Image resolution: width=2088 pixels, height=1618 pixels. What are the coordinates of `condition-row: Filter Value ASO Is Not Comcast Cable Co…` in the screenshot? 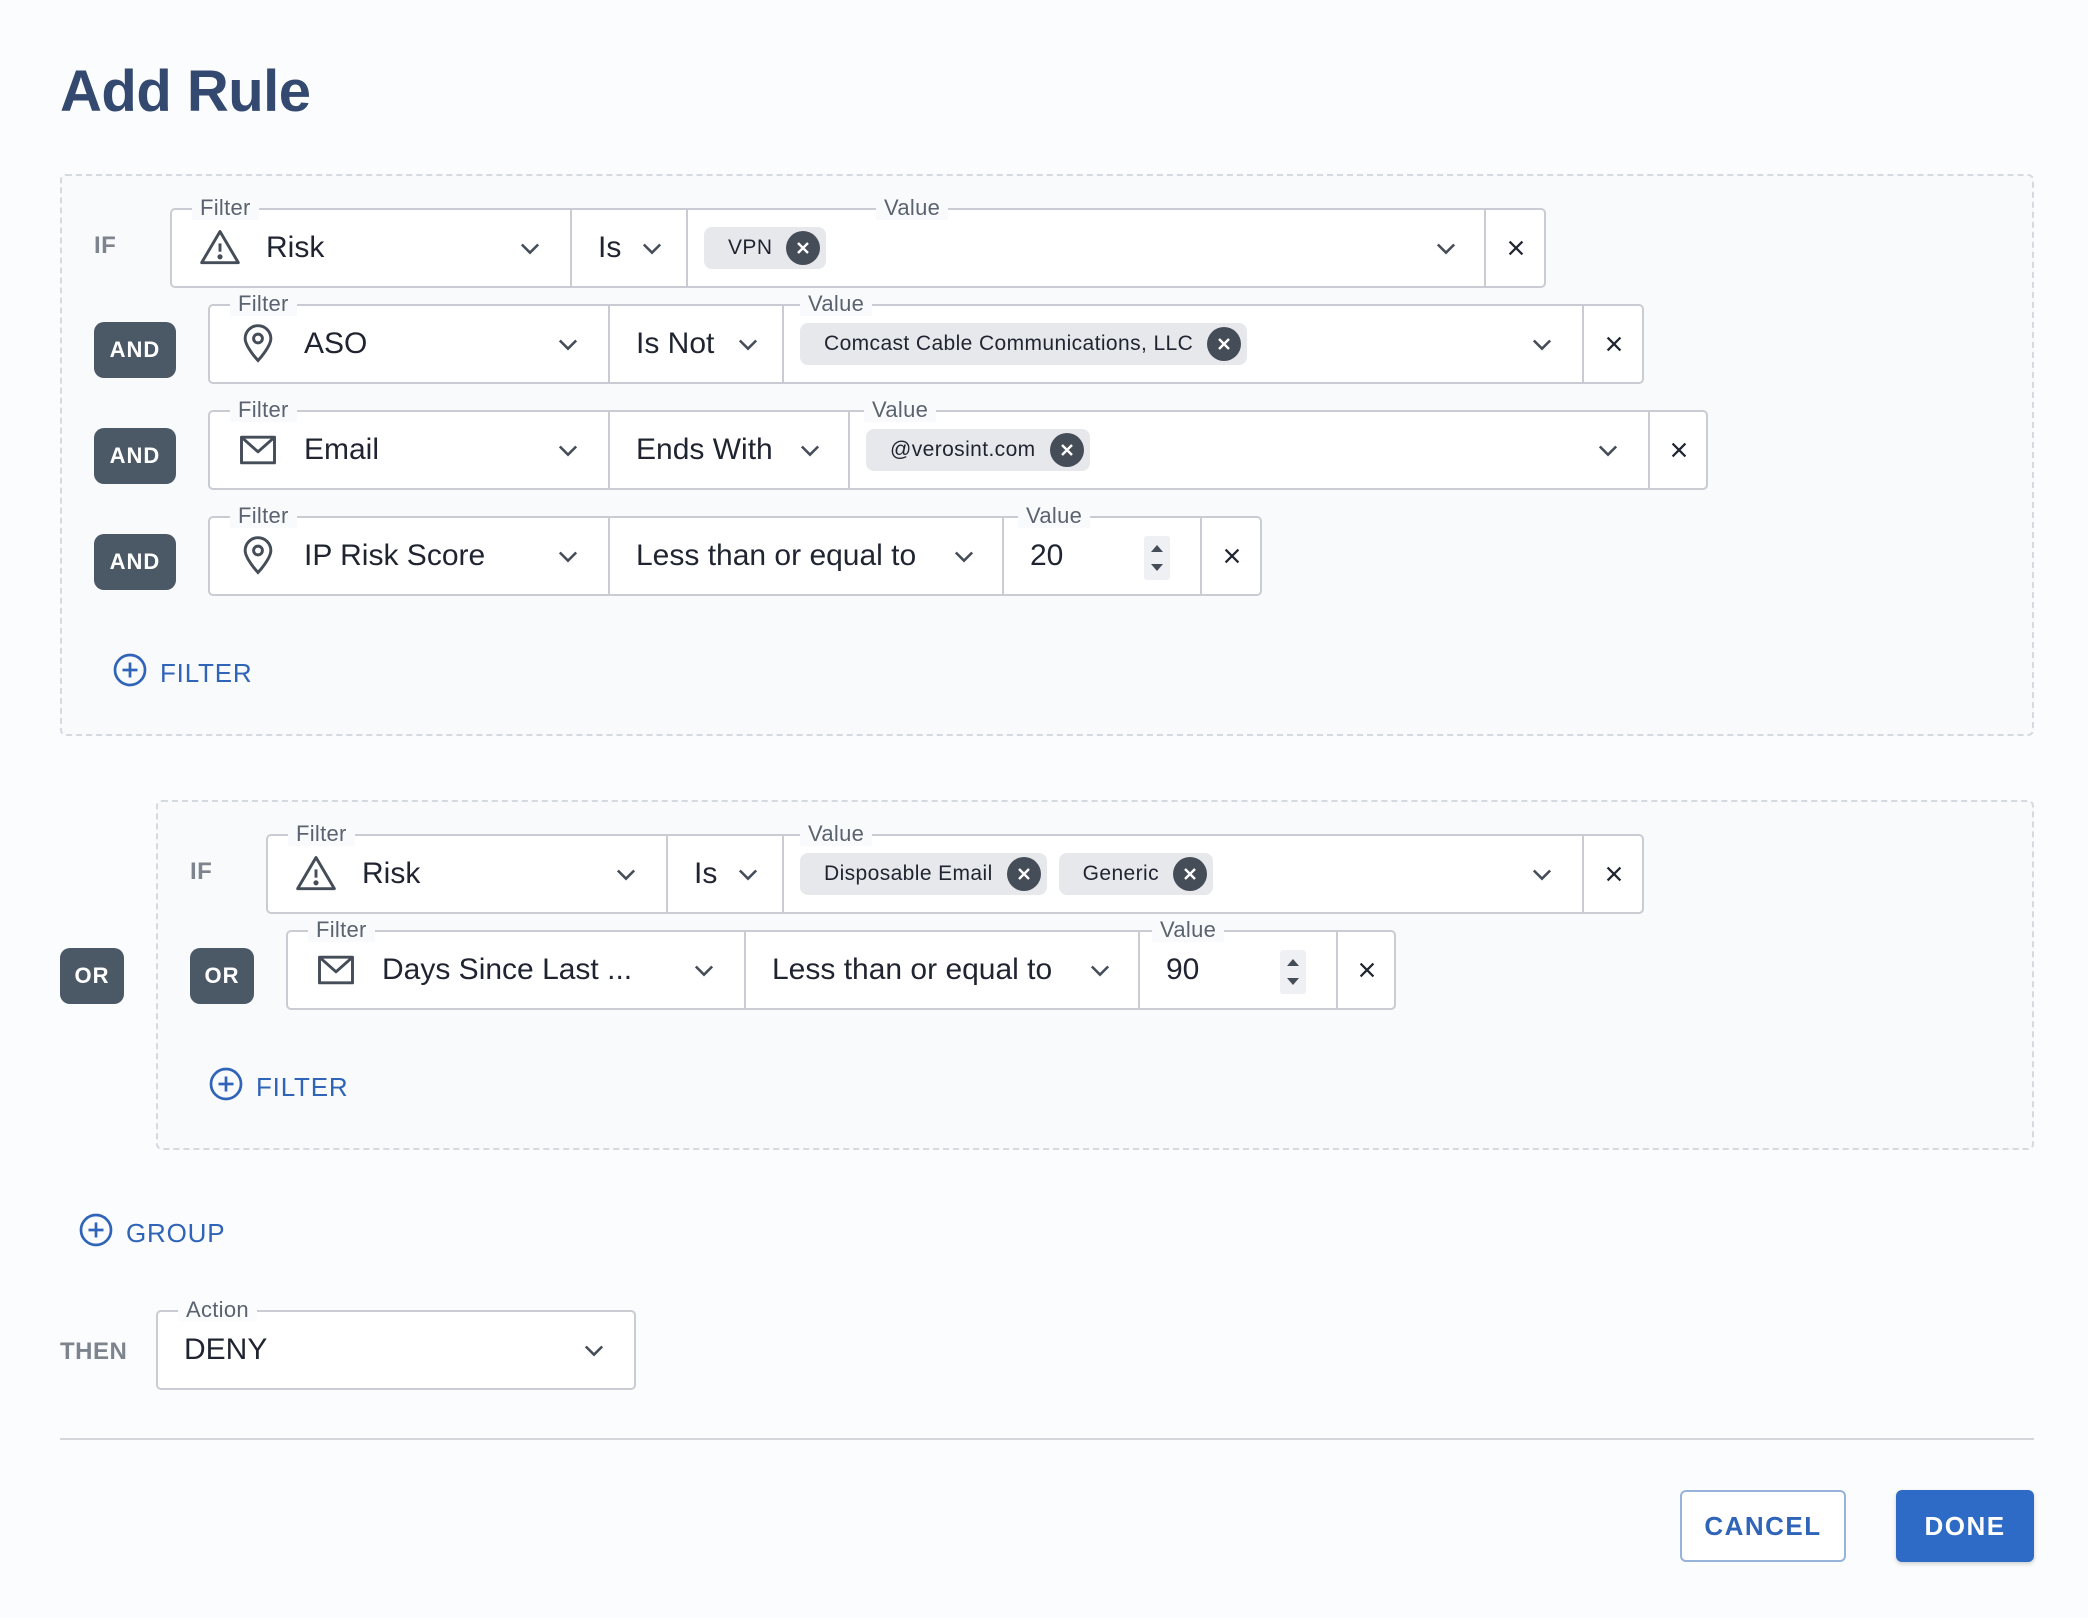 It's located at (926, 338).